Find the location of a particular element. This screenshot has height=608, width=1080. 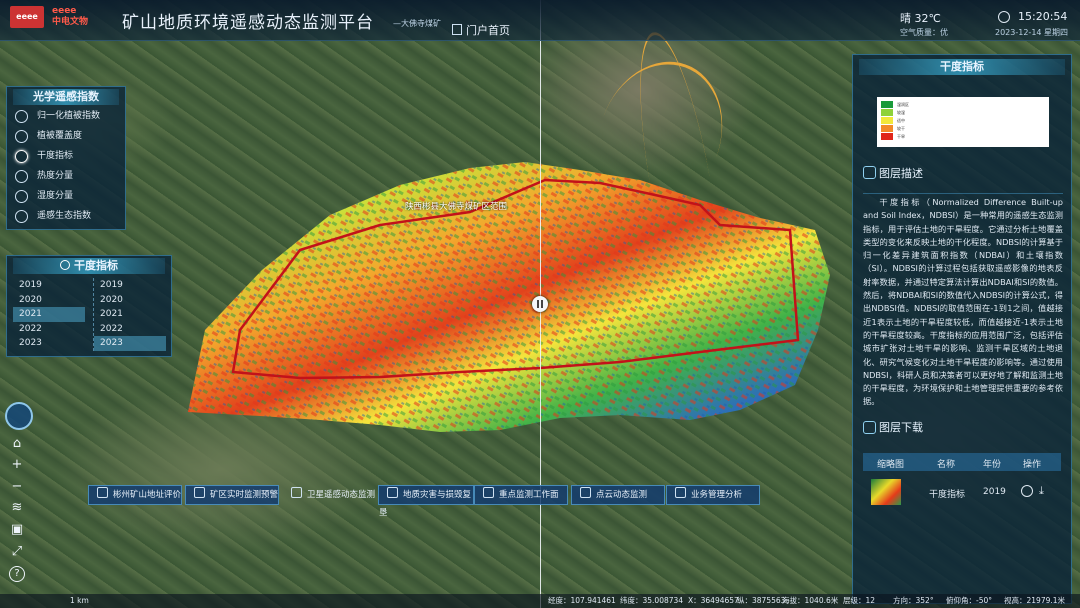

swipe-handle is located at coordinates (540, 304).